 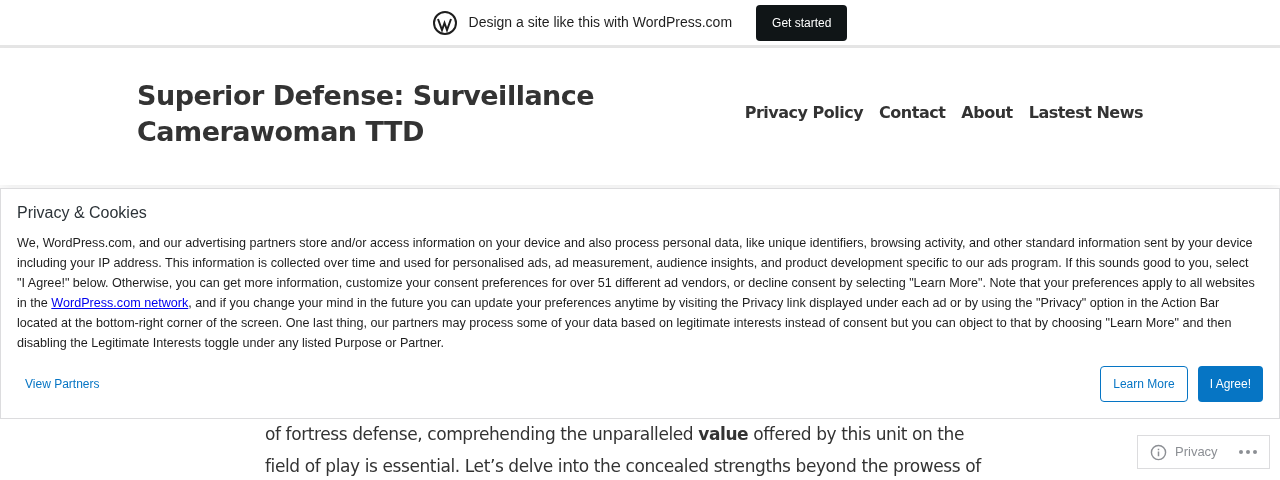 I want to click on nav-link: Contact, so click(x=912, y=113).